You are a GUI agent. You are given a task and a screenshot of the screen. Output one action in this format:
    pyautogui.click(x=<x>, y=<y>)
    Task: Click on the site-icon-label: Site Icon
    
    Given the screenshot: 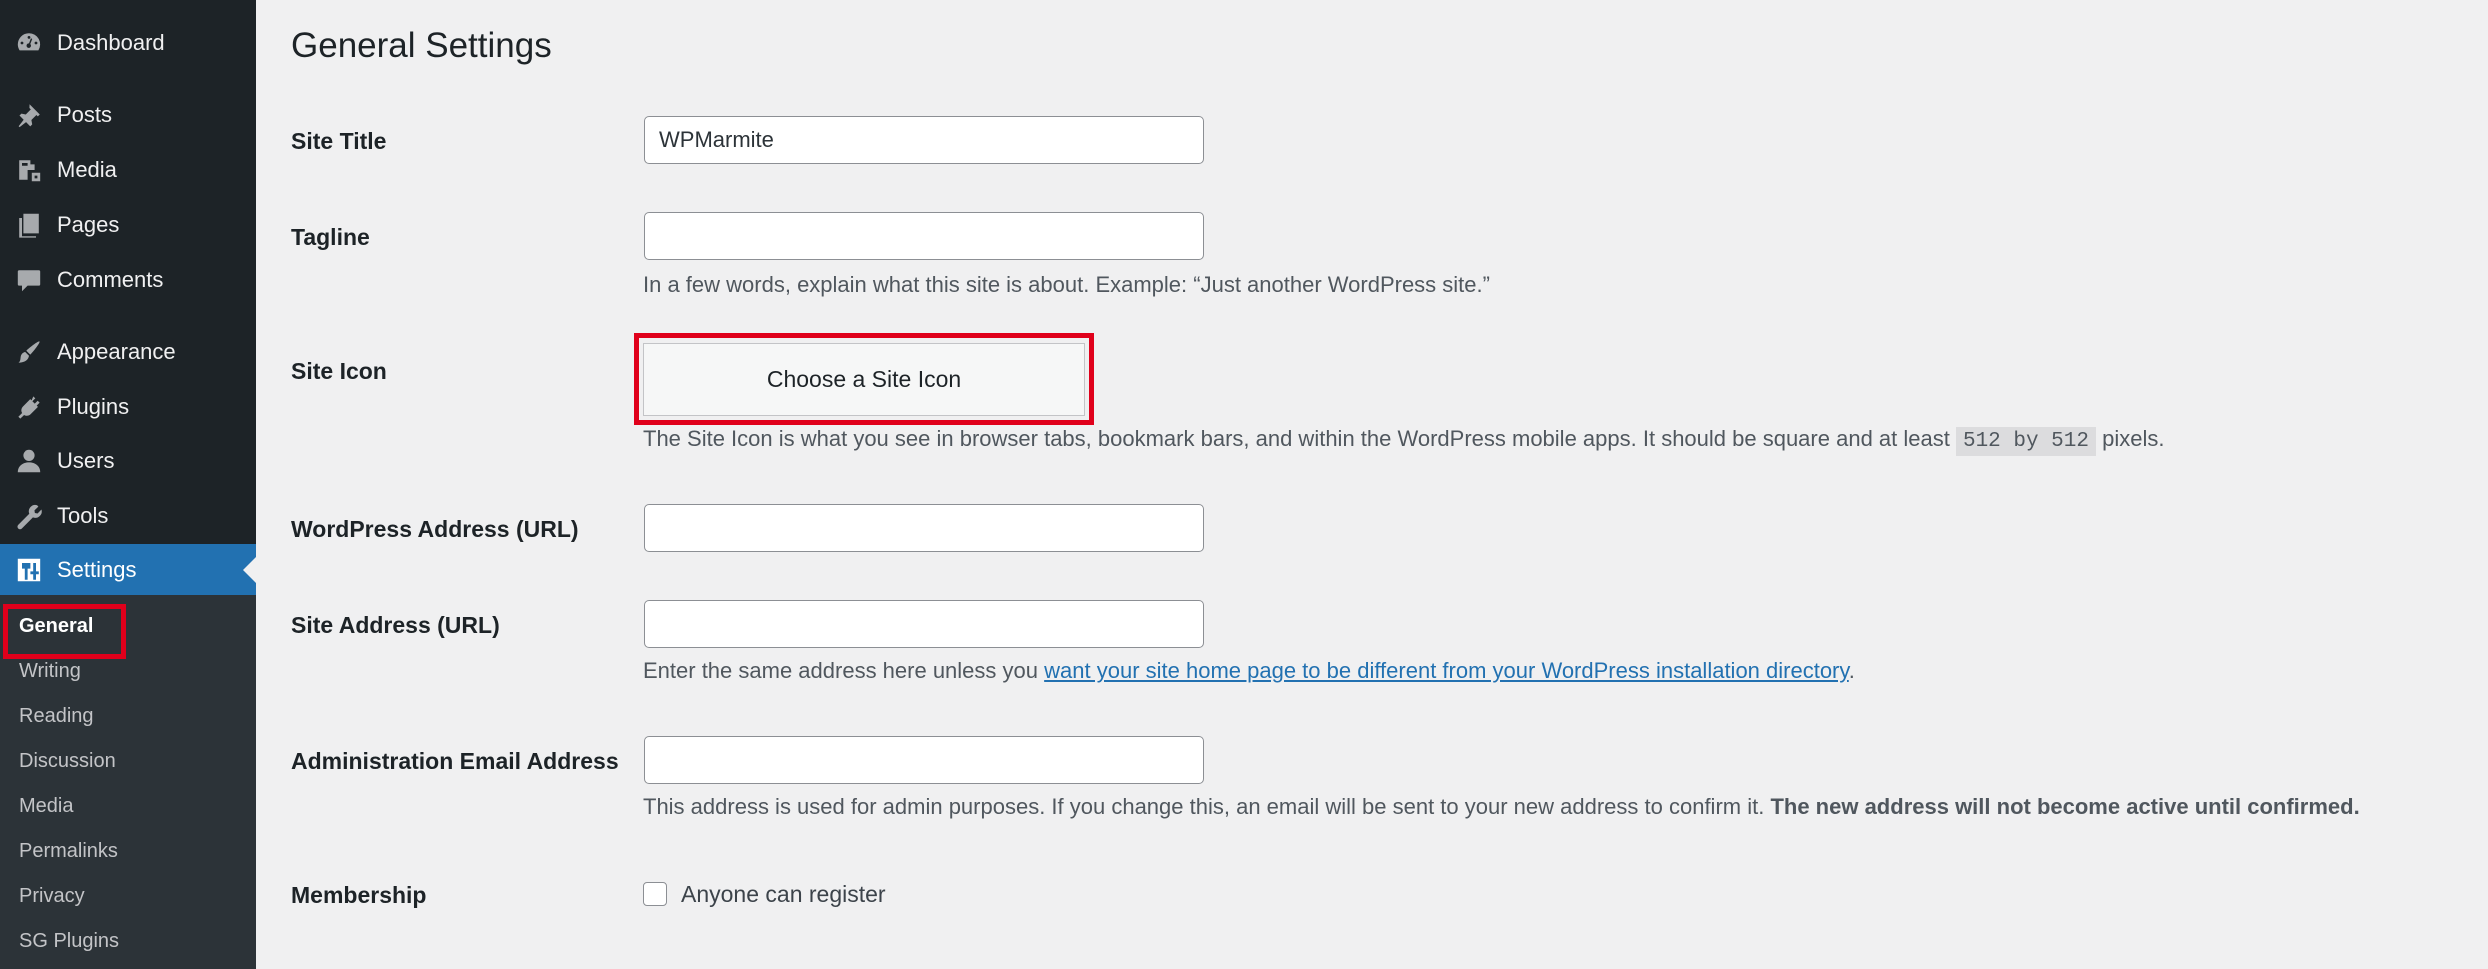 What is the action you would take?
    pyautogui.click(x=339, y=371)
    